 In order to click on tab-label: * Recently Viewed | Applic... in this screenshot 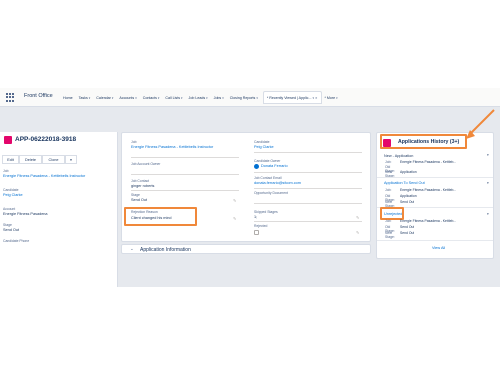, I will do `click(289, 97)`.